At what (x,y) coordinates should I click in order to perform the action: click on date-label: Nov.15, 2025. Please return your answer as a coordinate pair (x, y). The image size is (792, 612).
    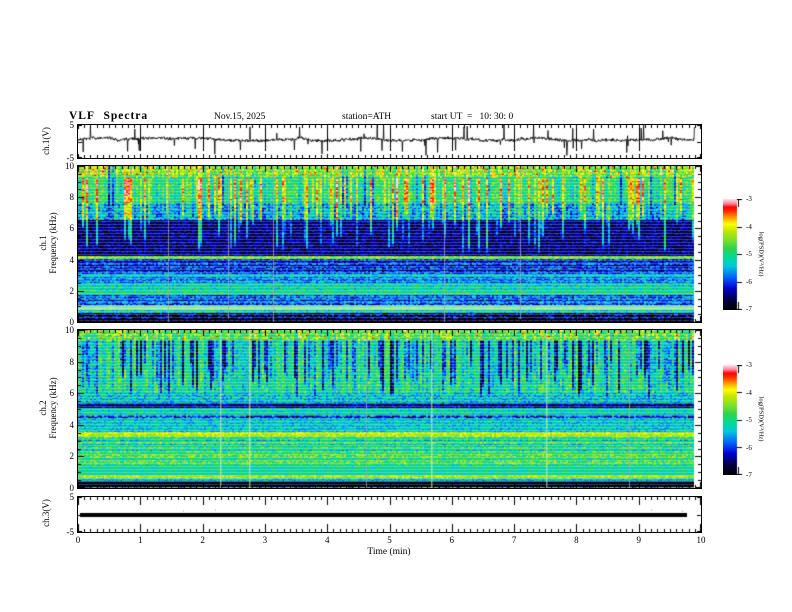
    Looking at the image, I should click on (240, 117).